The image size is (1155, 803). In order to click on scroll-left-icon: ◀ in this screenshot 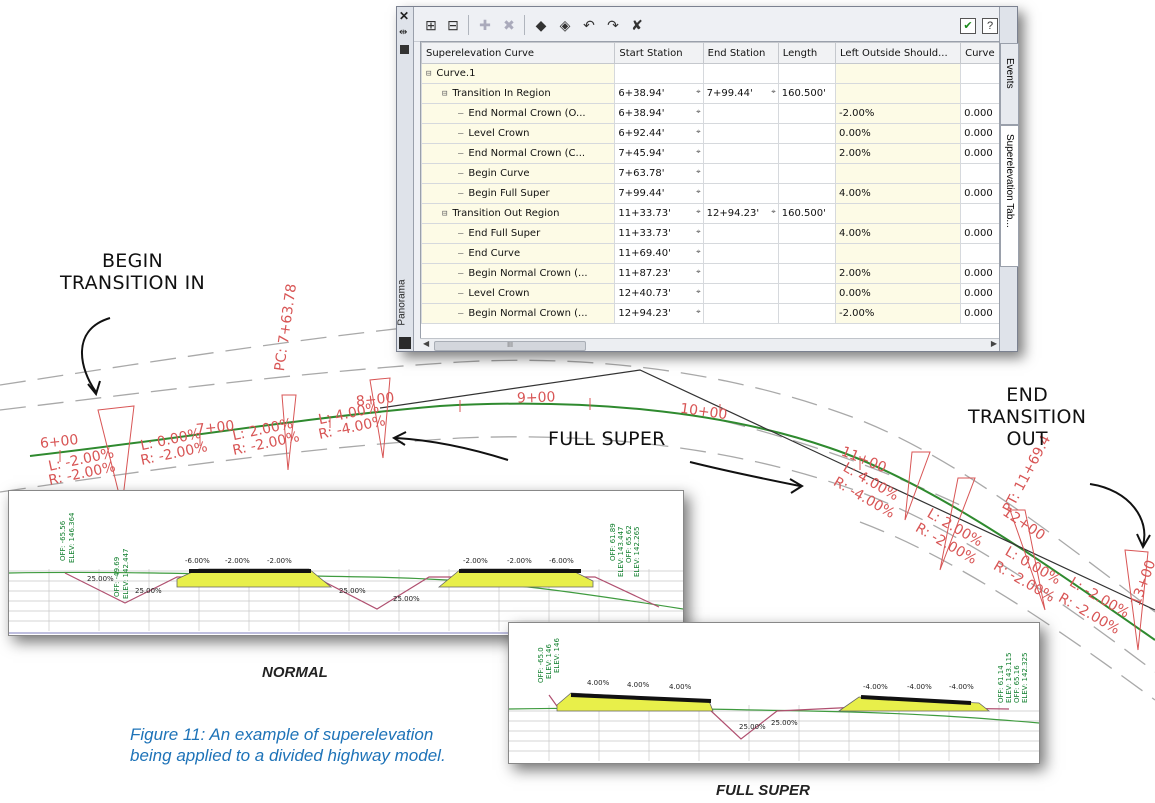, I will do `click(426, 343)`.